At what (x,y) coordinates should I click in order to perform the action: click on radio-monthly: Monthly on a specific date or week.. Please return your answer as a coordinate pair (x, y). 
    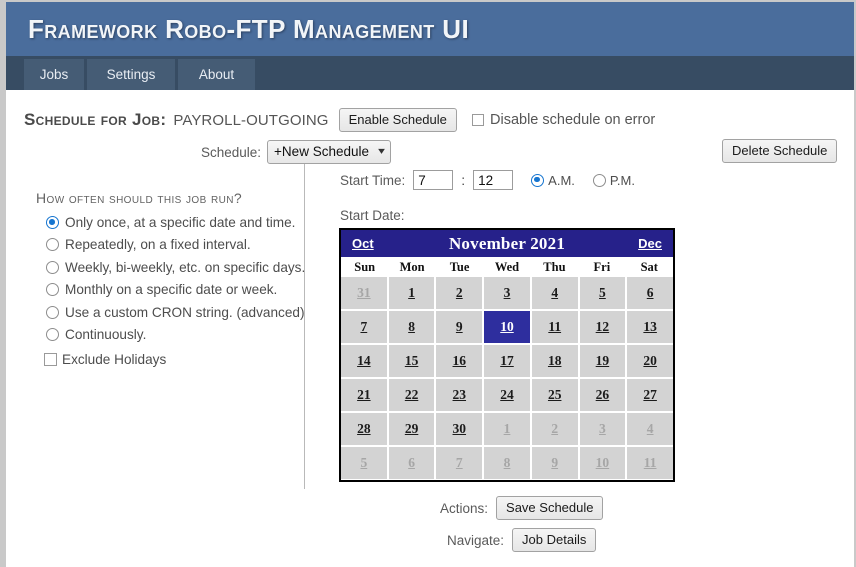
    Looking at the image, I should click on (171, 290).